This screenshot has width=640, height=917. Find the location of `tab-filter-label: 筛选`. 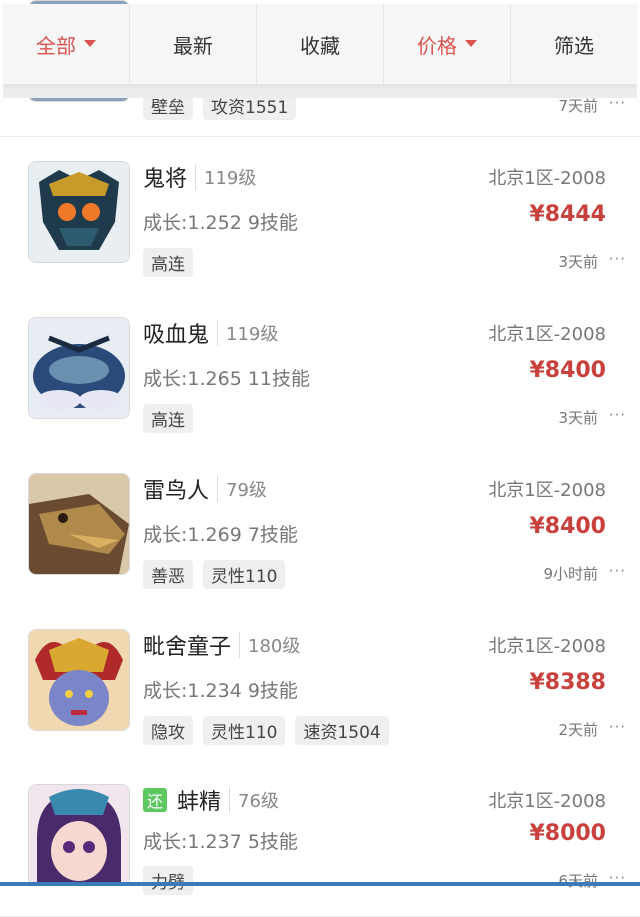

tab-filter-label: 筛选 is located at coordinates (574, 45).